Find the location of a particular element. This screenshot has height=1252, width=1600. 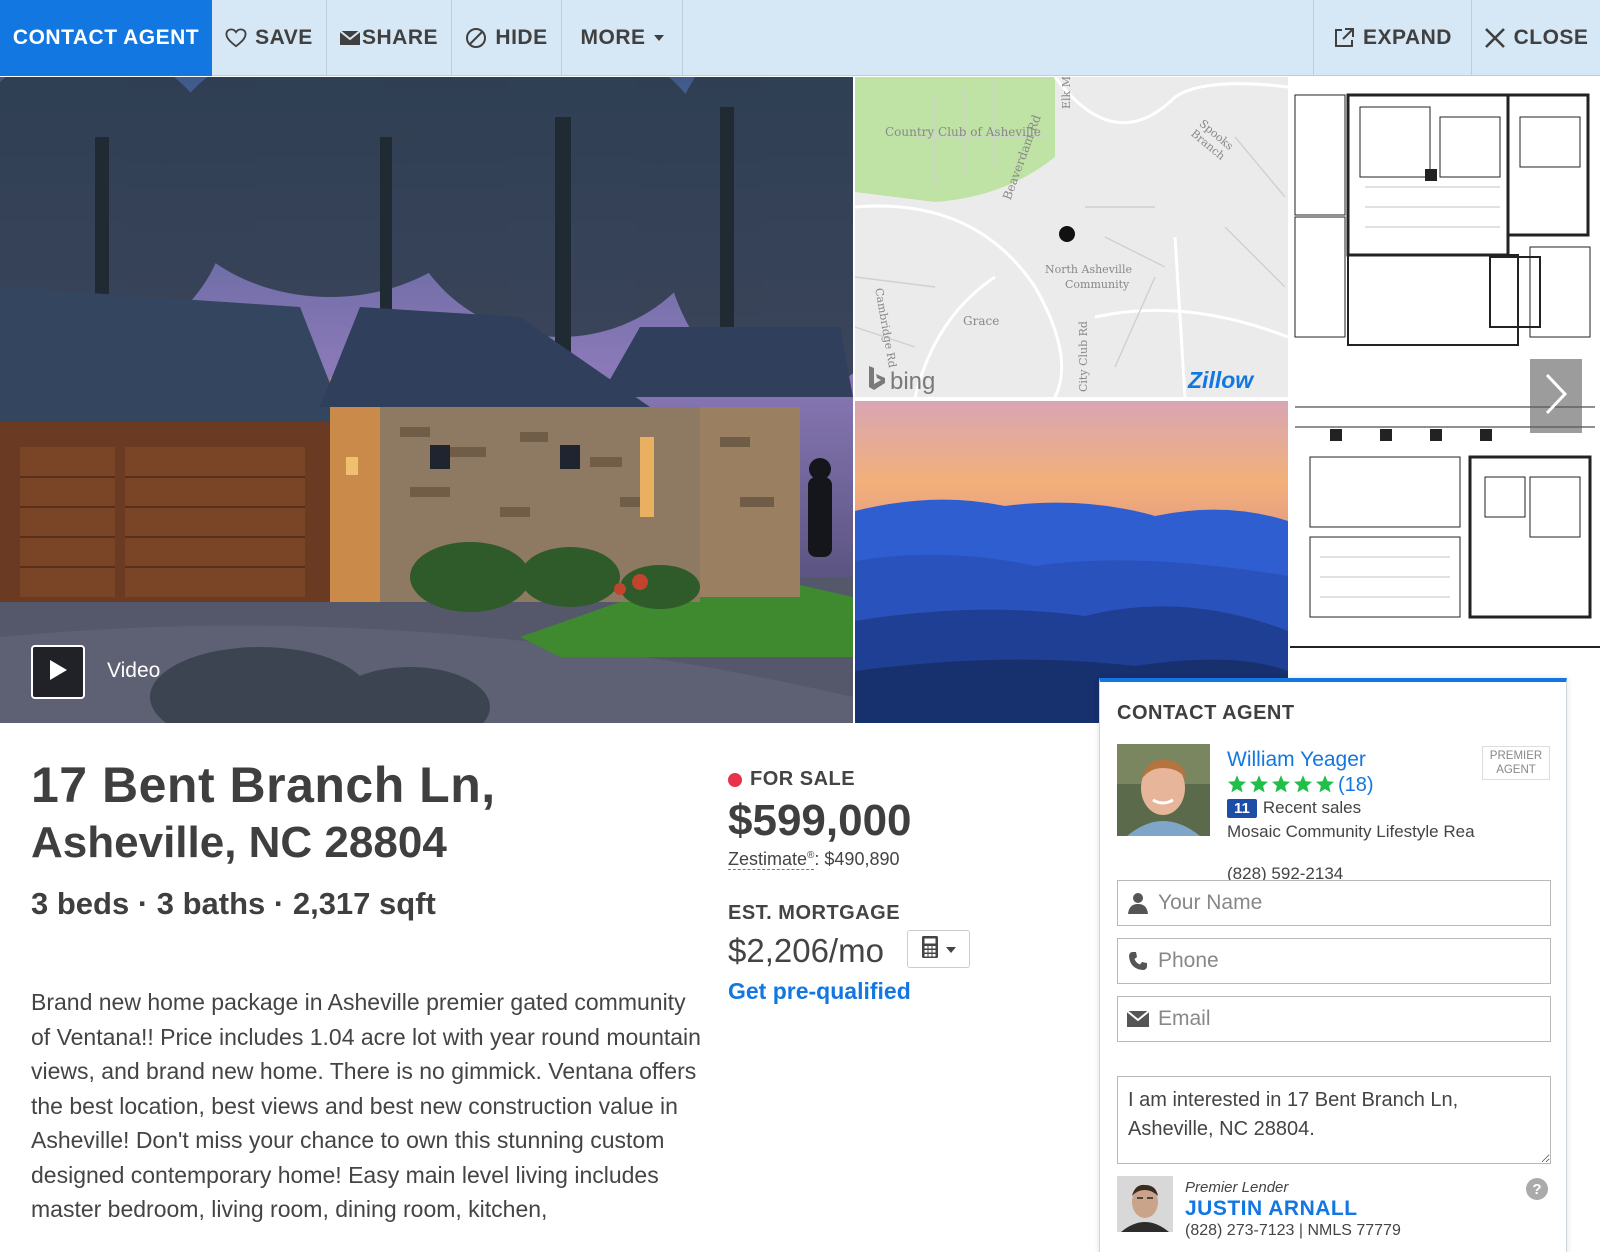

expand-button: EXPAND is located at coordinates (1392, 38).